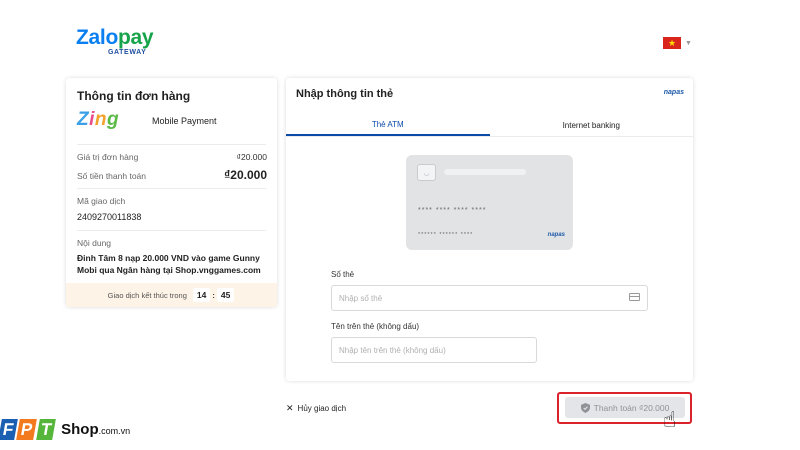 The image size is (800, 450). What do you see at coordinates (672, 43) in the screenshot?
I see `vietnam-flag-icon: ★` at bounding box center [672, 43].